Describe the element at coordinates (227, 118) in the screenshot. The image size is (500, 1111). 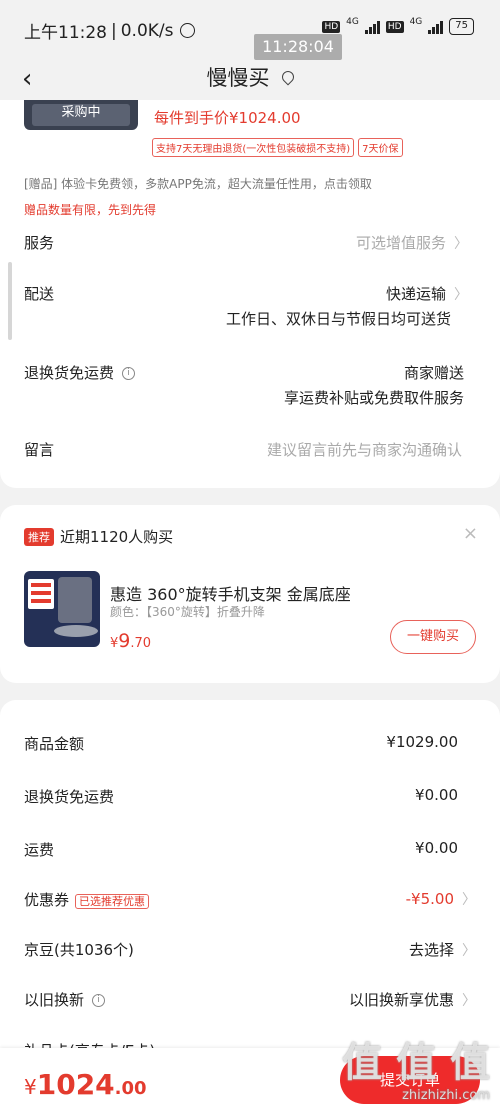
I see `unit-price: 每件到手价¥1024.00` at that location.